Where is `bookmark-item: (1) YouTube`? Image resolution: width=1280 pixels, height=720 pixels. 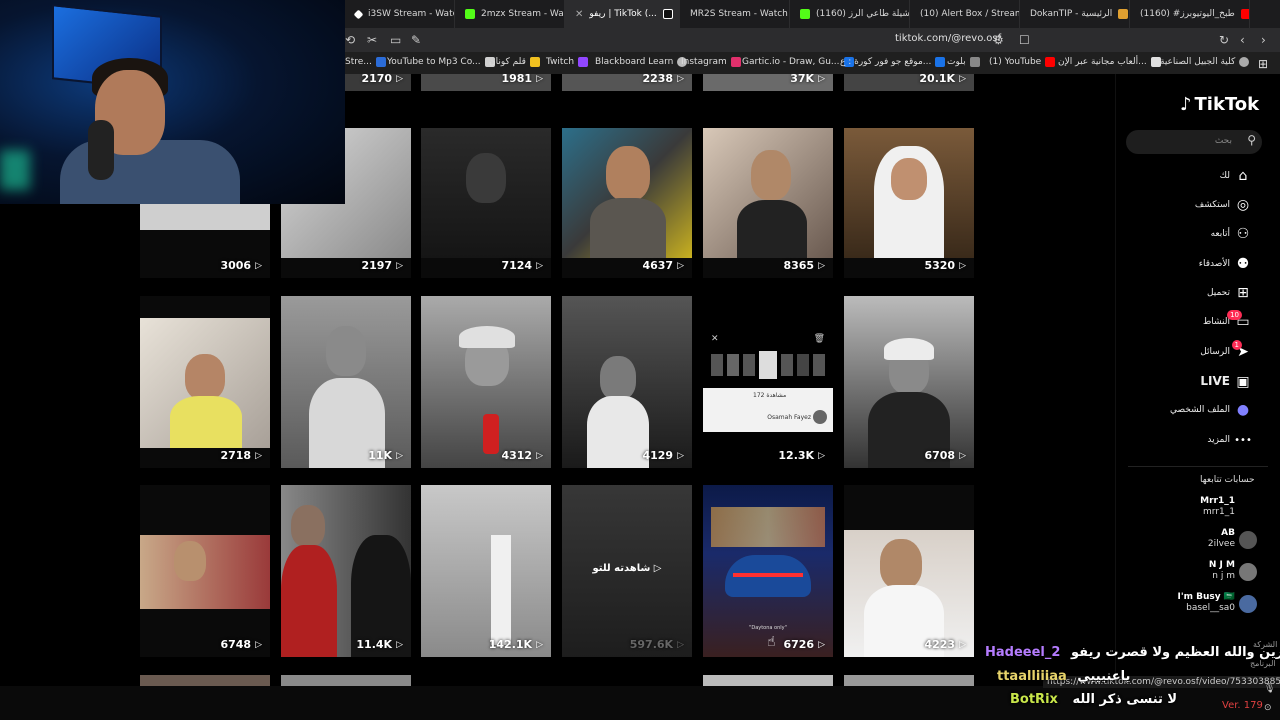 bookmark-item: (1) YouTube is located at coordinates (1022, 62).